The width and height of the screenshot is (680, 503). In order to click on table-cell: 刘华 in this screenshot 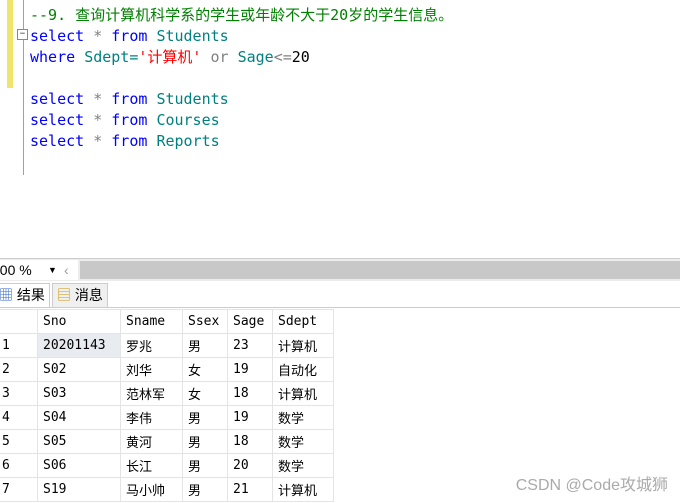, I will do `click(151, 369)`.